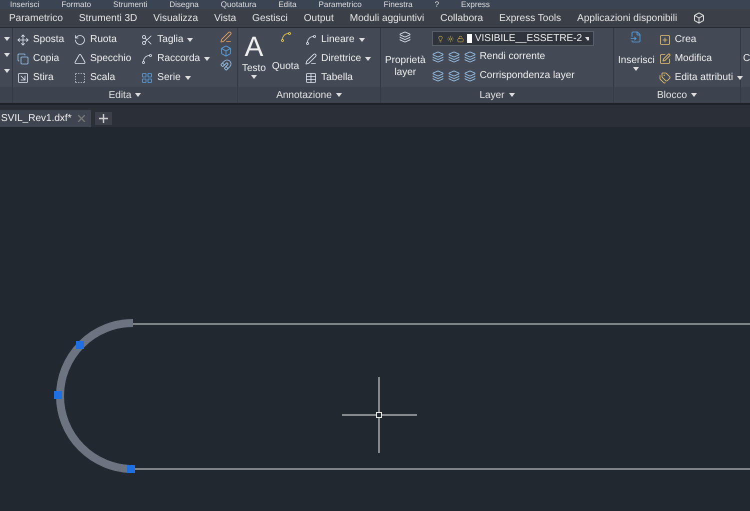 Image resolution: width=750 pixels, height=511 pixels. I want to click on ribbon-tool: Serie, so click(175, 77).